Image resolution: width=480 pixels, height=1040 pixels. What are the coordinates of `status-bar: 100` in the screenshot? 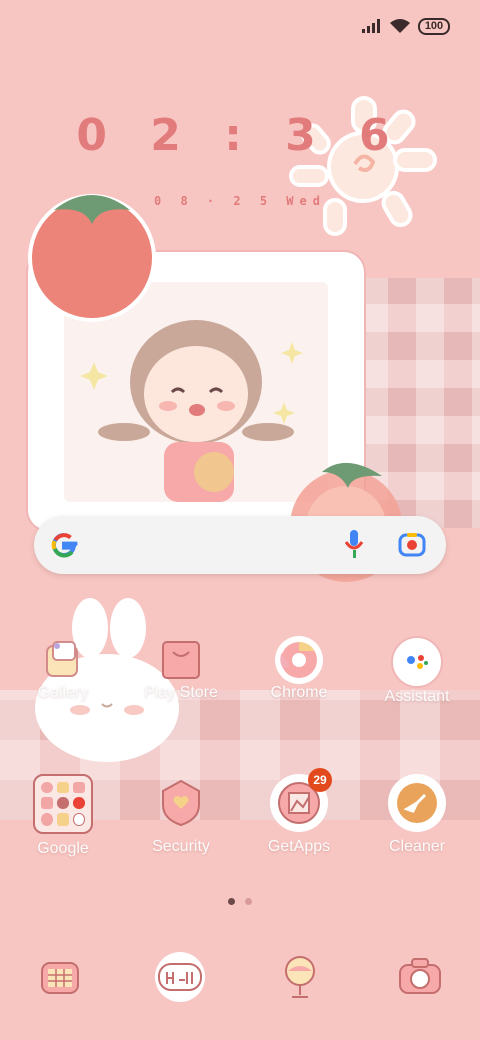 It's located at (406, 26).